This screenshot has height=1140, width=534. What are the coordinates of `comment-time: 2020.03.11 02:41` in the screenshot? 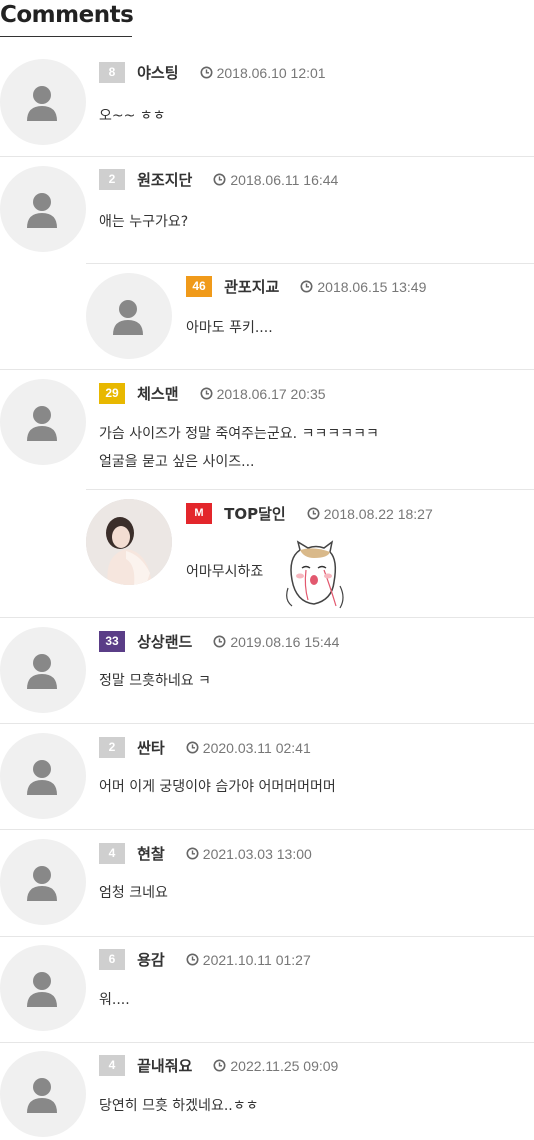 It's located at (248, 748).